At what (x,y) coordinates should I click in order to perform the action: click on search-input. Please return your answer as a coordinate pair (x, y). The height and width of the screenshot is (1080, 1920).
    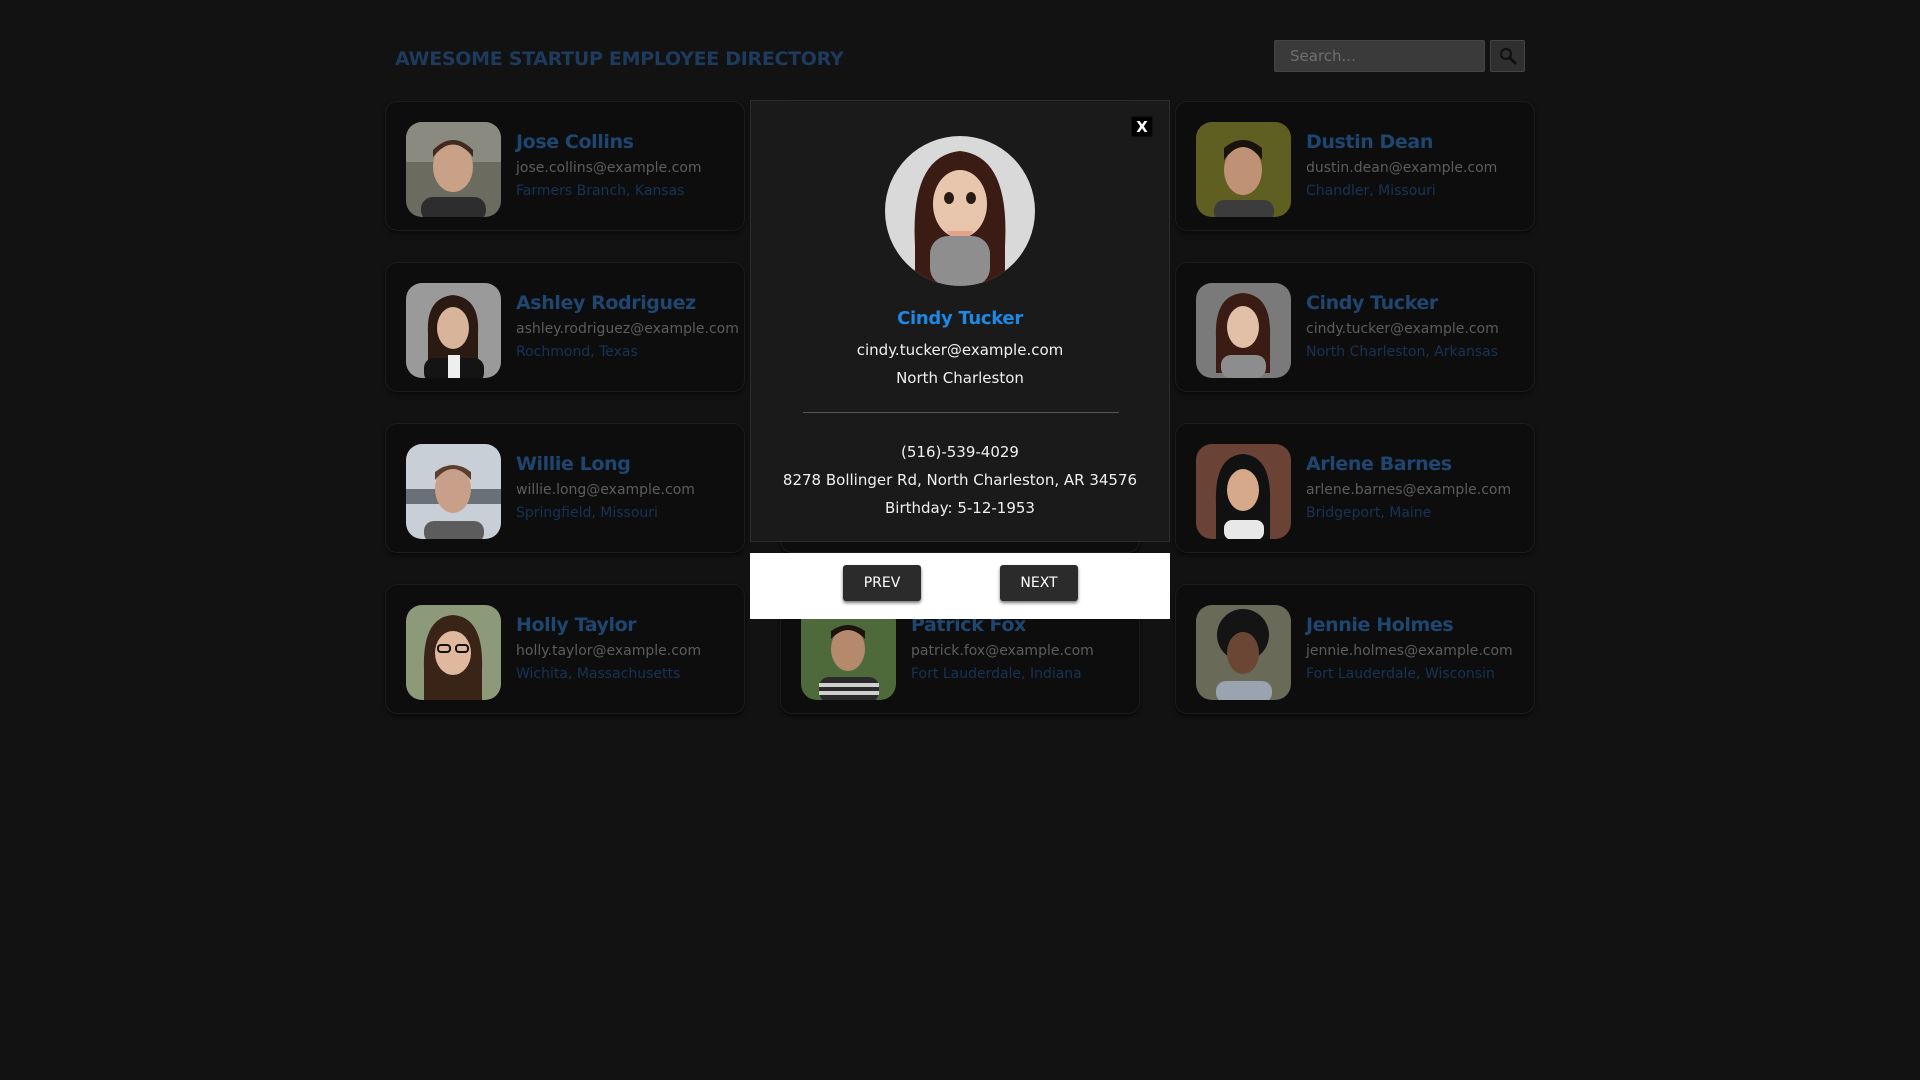
    Looking at the image, I should click on (1379, 56).